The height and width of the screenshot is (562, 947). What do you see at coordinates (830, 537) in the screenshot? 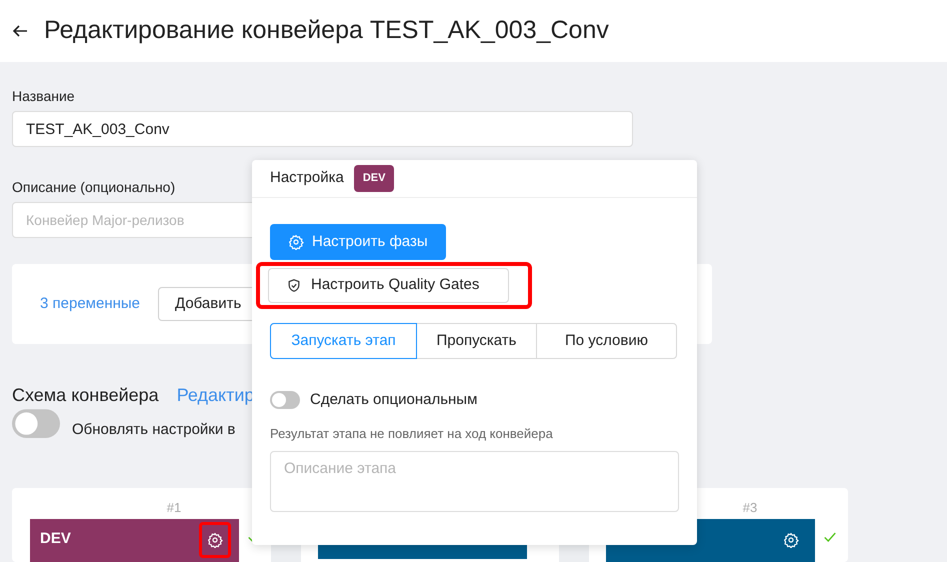
I see `check-icon` at bounding box center [830, 537].